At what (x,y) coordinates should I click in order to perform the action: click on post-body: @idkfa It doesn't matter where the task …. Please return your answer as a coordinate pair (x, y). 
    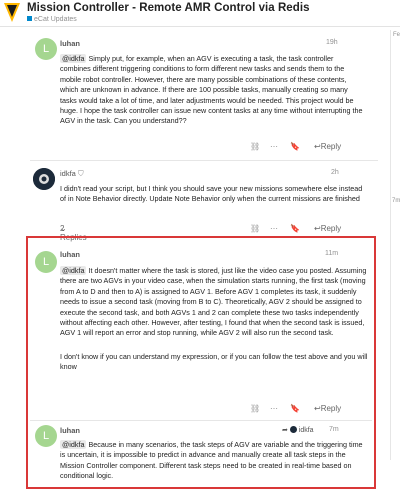
    Looking at the image, I should click on (214, 302).